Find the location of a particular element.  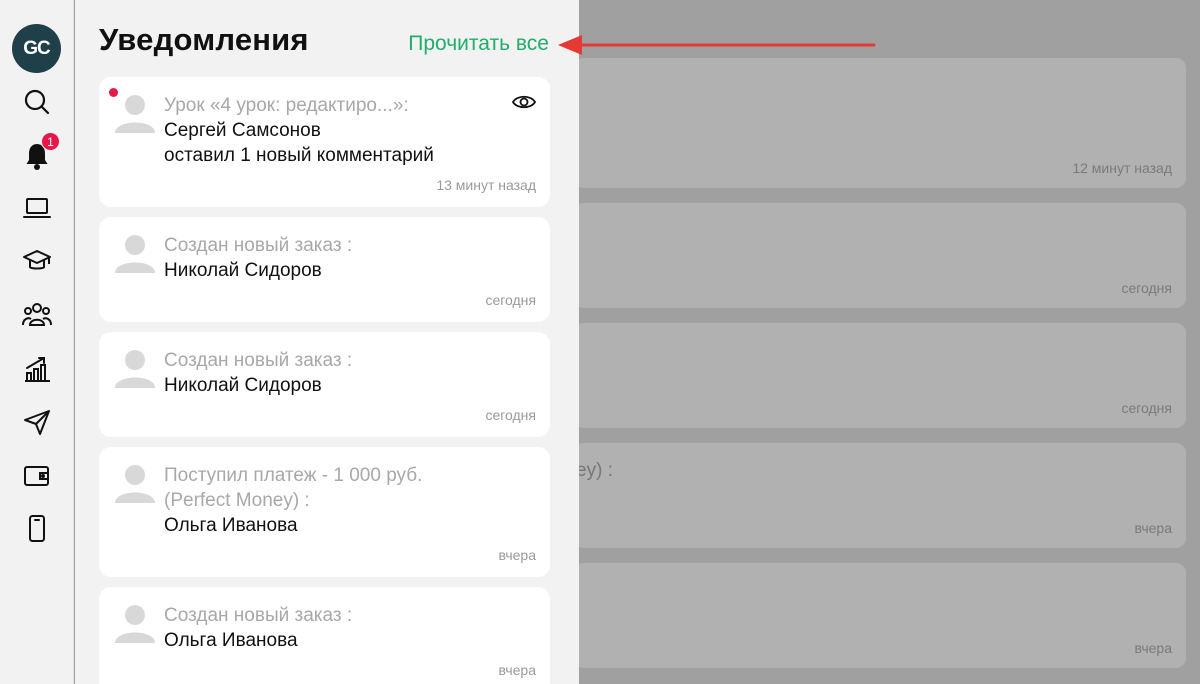

search-icon is located at coordinates (37, 102).